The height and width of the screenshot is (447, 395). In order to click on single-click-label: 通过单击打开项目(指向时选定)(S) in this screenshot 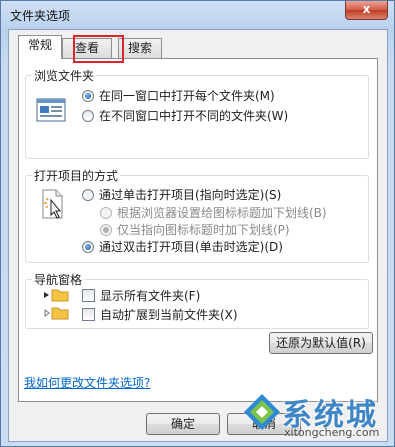, I will do `click(190, 195)`.